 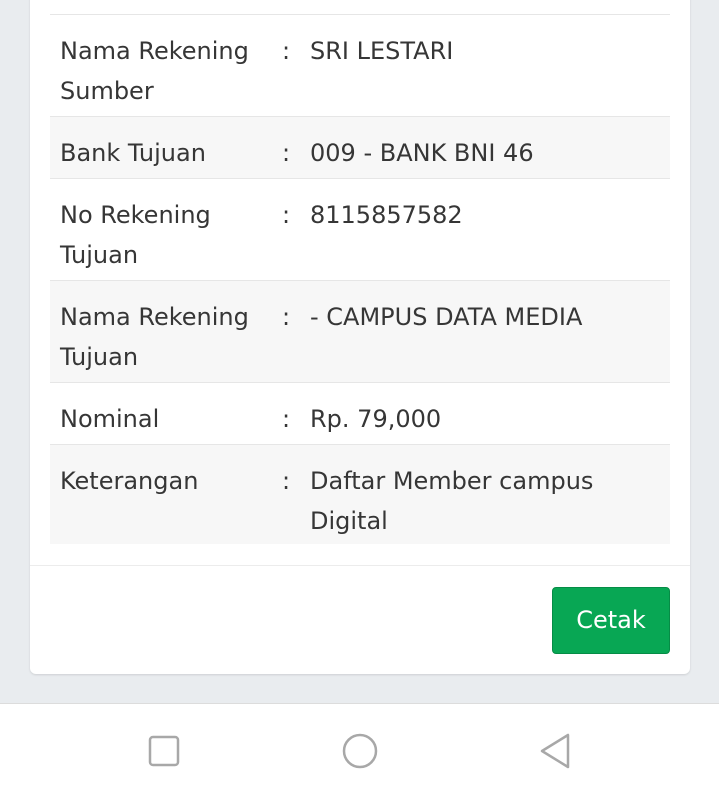 I want to click on table-row-nominal: Nominal : Rp. 79,000, so click(x=360, y=413).